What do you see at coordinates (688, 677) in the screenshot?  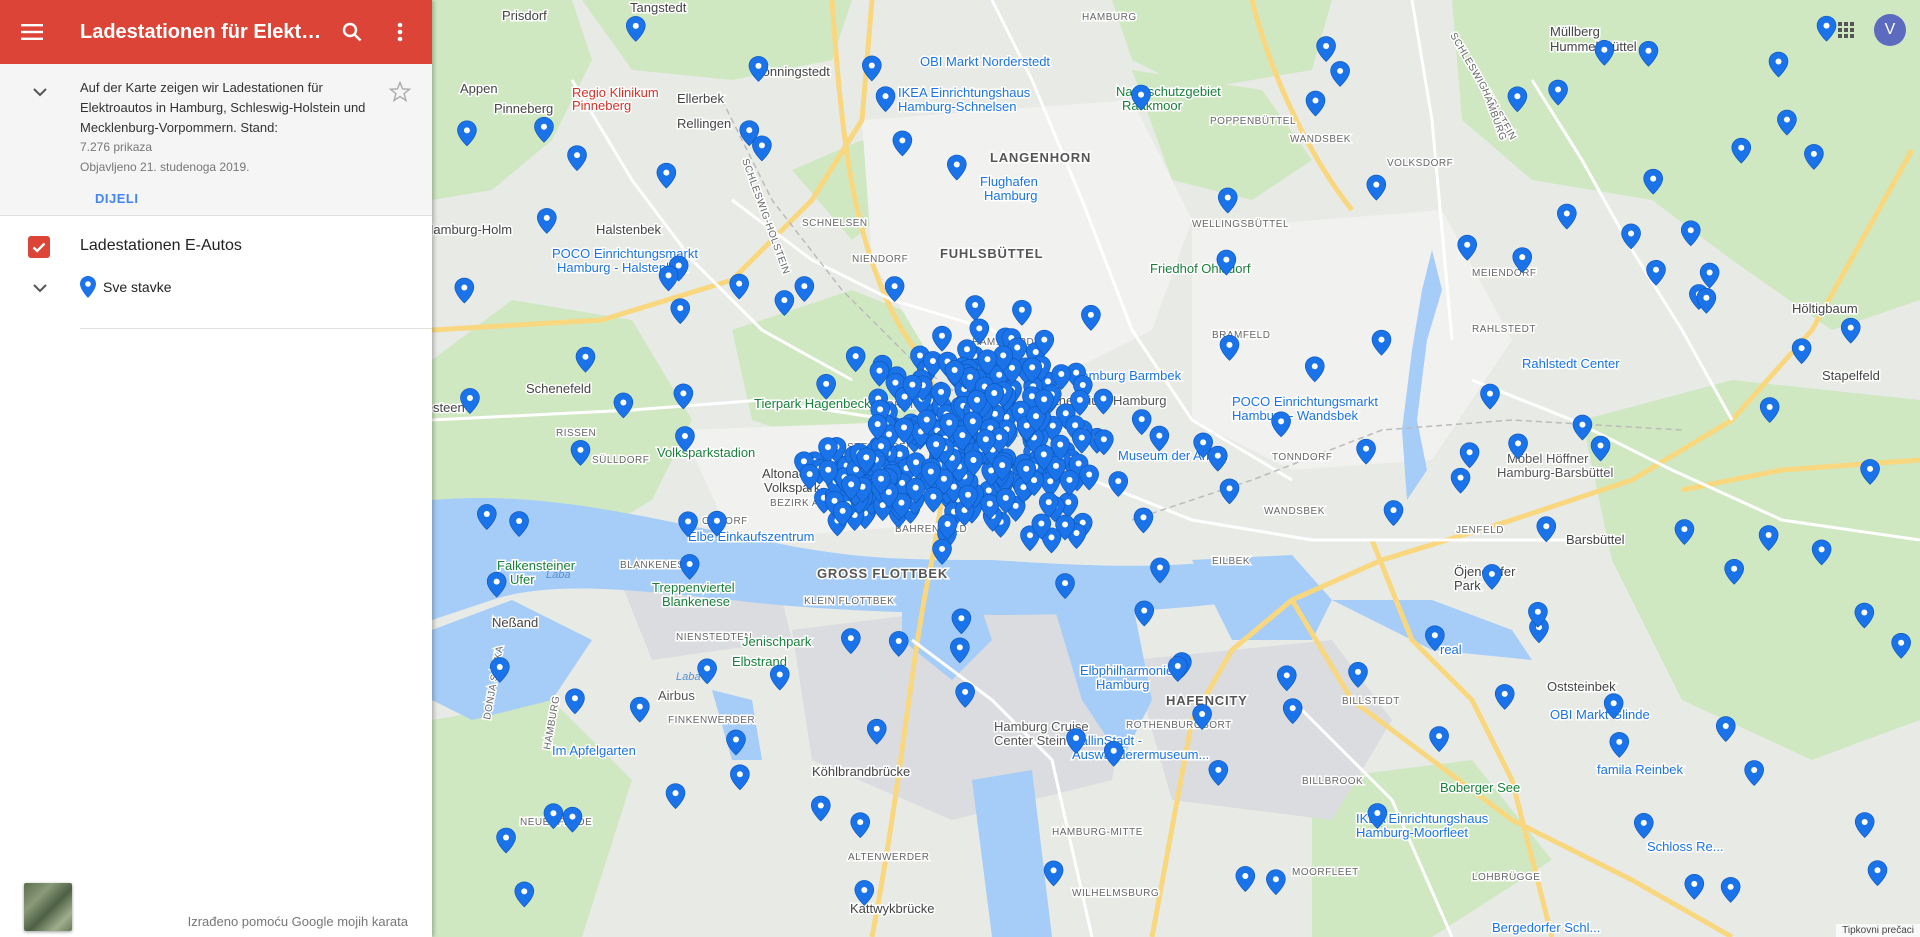 I see `svg-text: Laba` at bounding box center [688, 677].